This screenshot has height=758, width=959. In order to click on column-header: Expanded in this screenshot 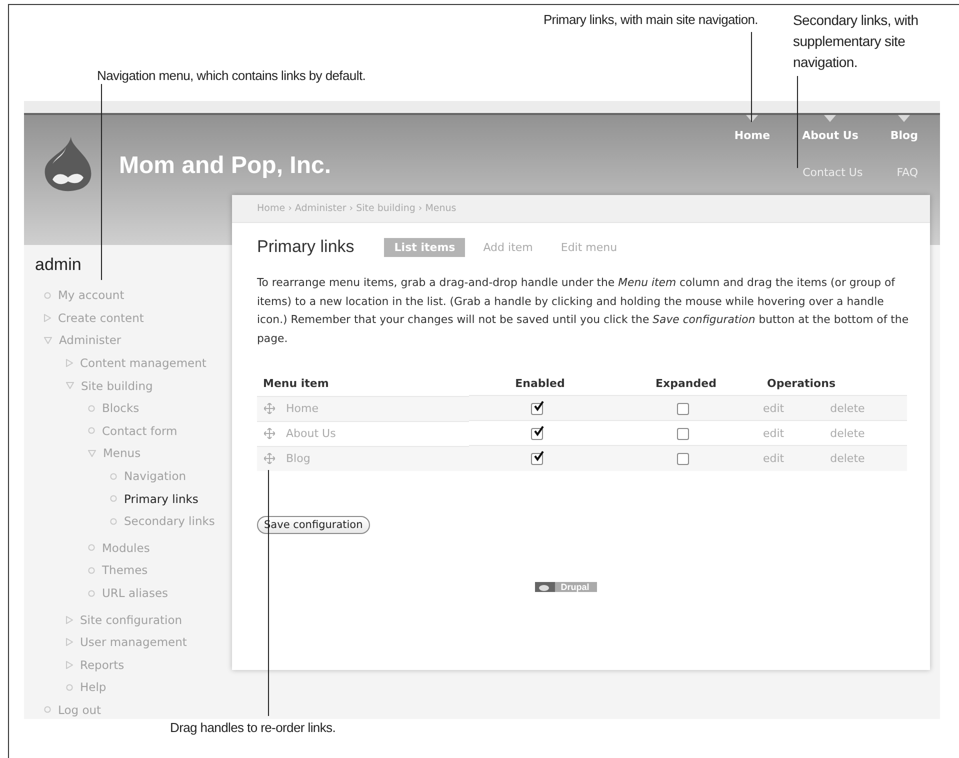, I will do `click(686, 383)`.